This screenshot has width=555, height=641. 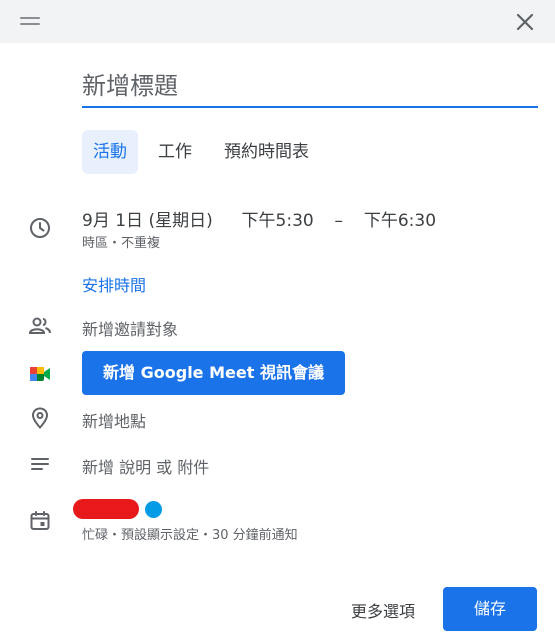 I want to click on add-description-field: 新增 說明 或 附件, so click(x=145, y=466).